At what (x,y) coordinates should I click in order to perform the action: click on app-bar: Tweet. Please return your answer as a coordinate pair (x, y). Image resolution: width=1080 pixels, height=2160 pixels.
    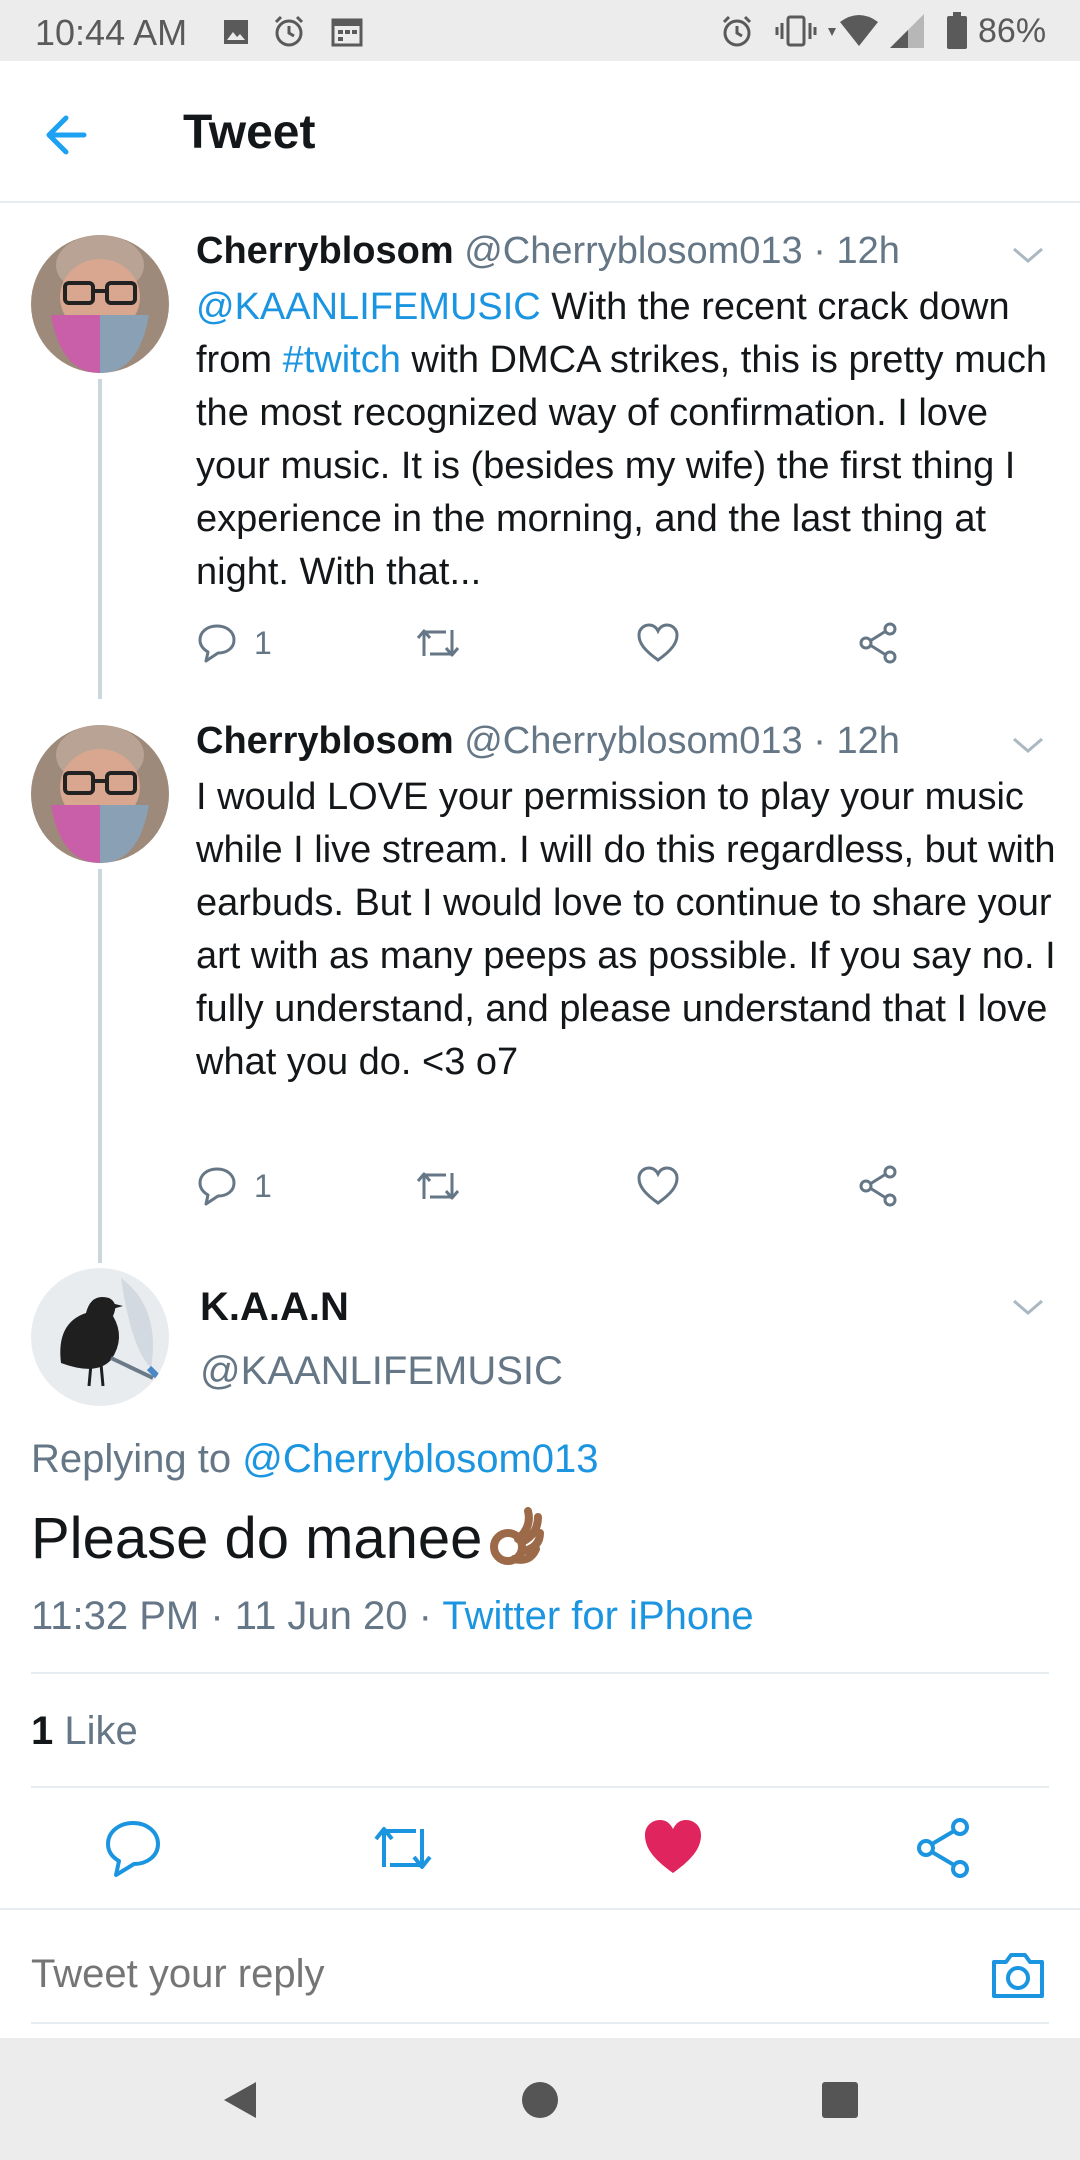
    Looking at the image, I should click on (540, 132).